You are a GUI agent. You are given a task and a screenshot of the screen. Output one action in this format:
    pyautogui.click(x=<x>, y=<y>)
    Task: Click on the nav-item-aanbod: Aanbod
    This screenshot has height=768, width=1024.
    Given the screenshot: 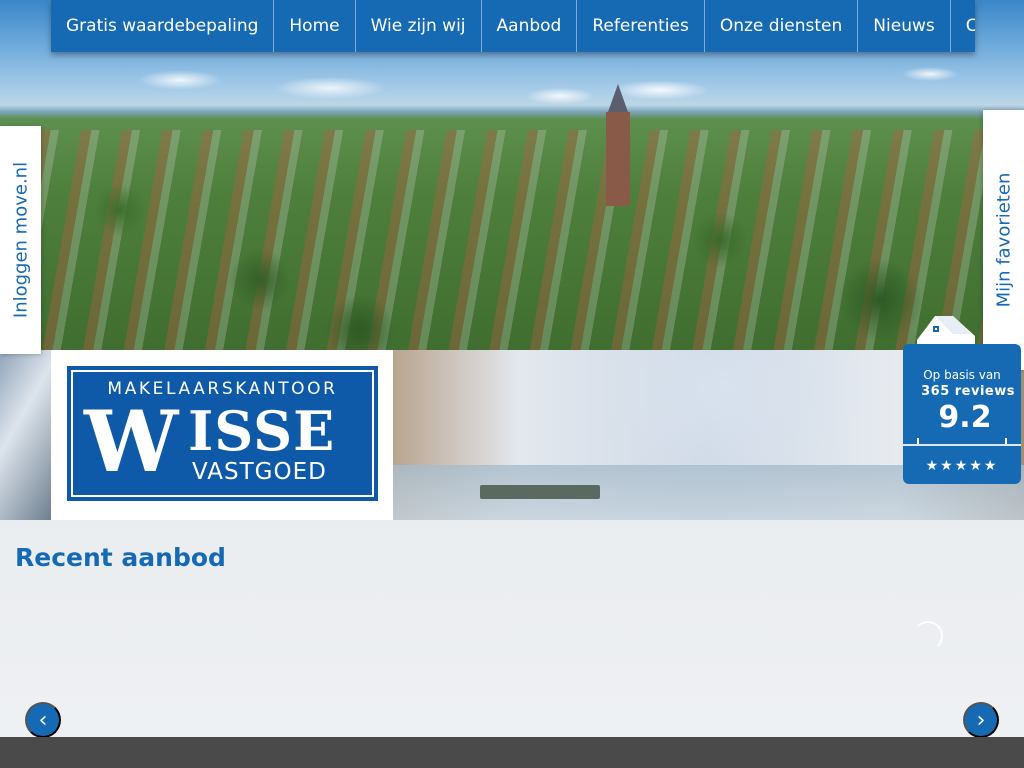 What is the action you would take?
    pyautogui.click(x=530, y=26)
    